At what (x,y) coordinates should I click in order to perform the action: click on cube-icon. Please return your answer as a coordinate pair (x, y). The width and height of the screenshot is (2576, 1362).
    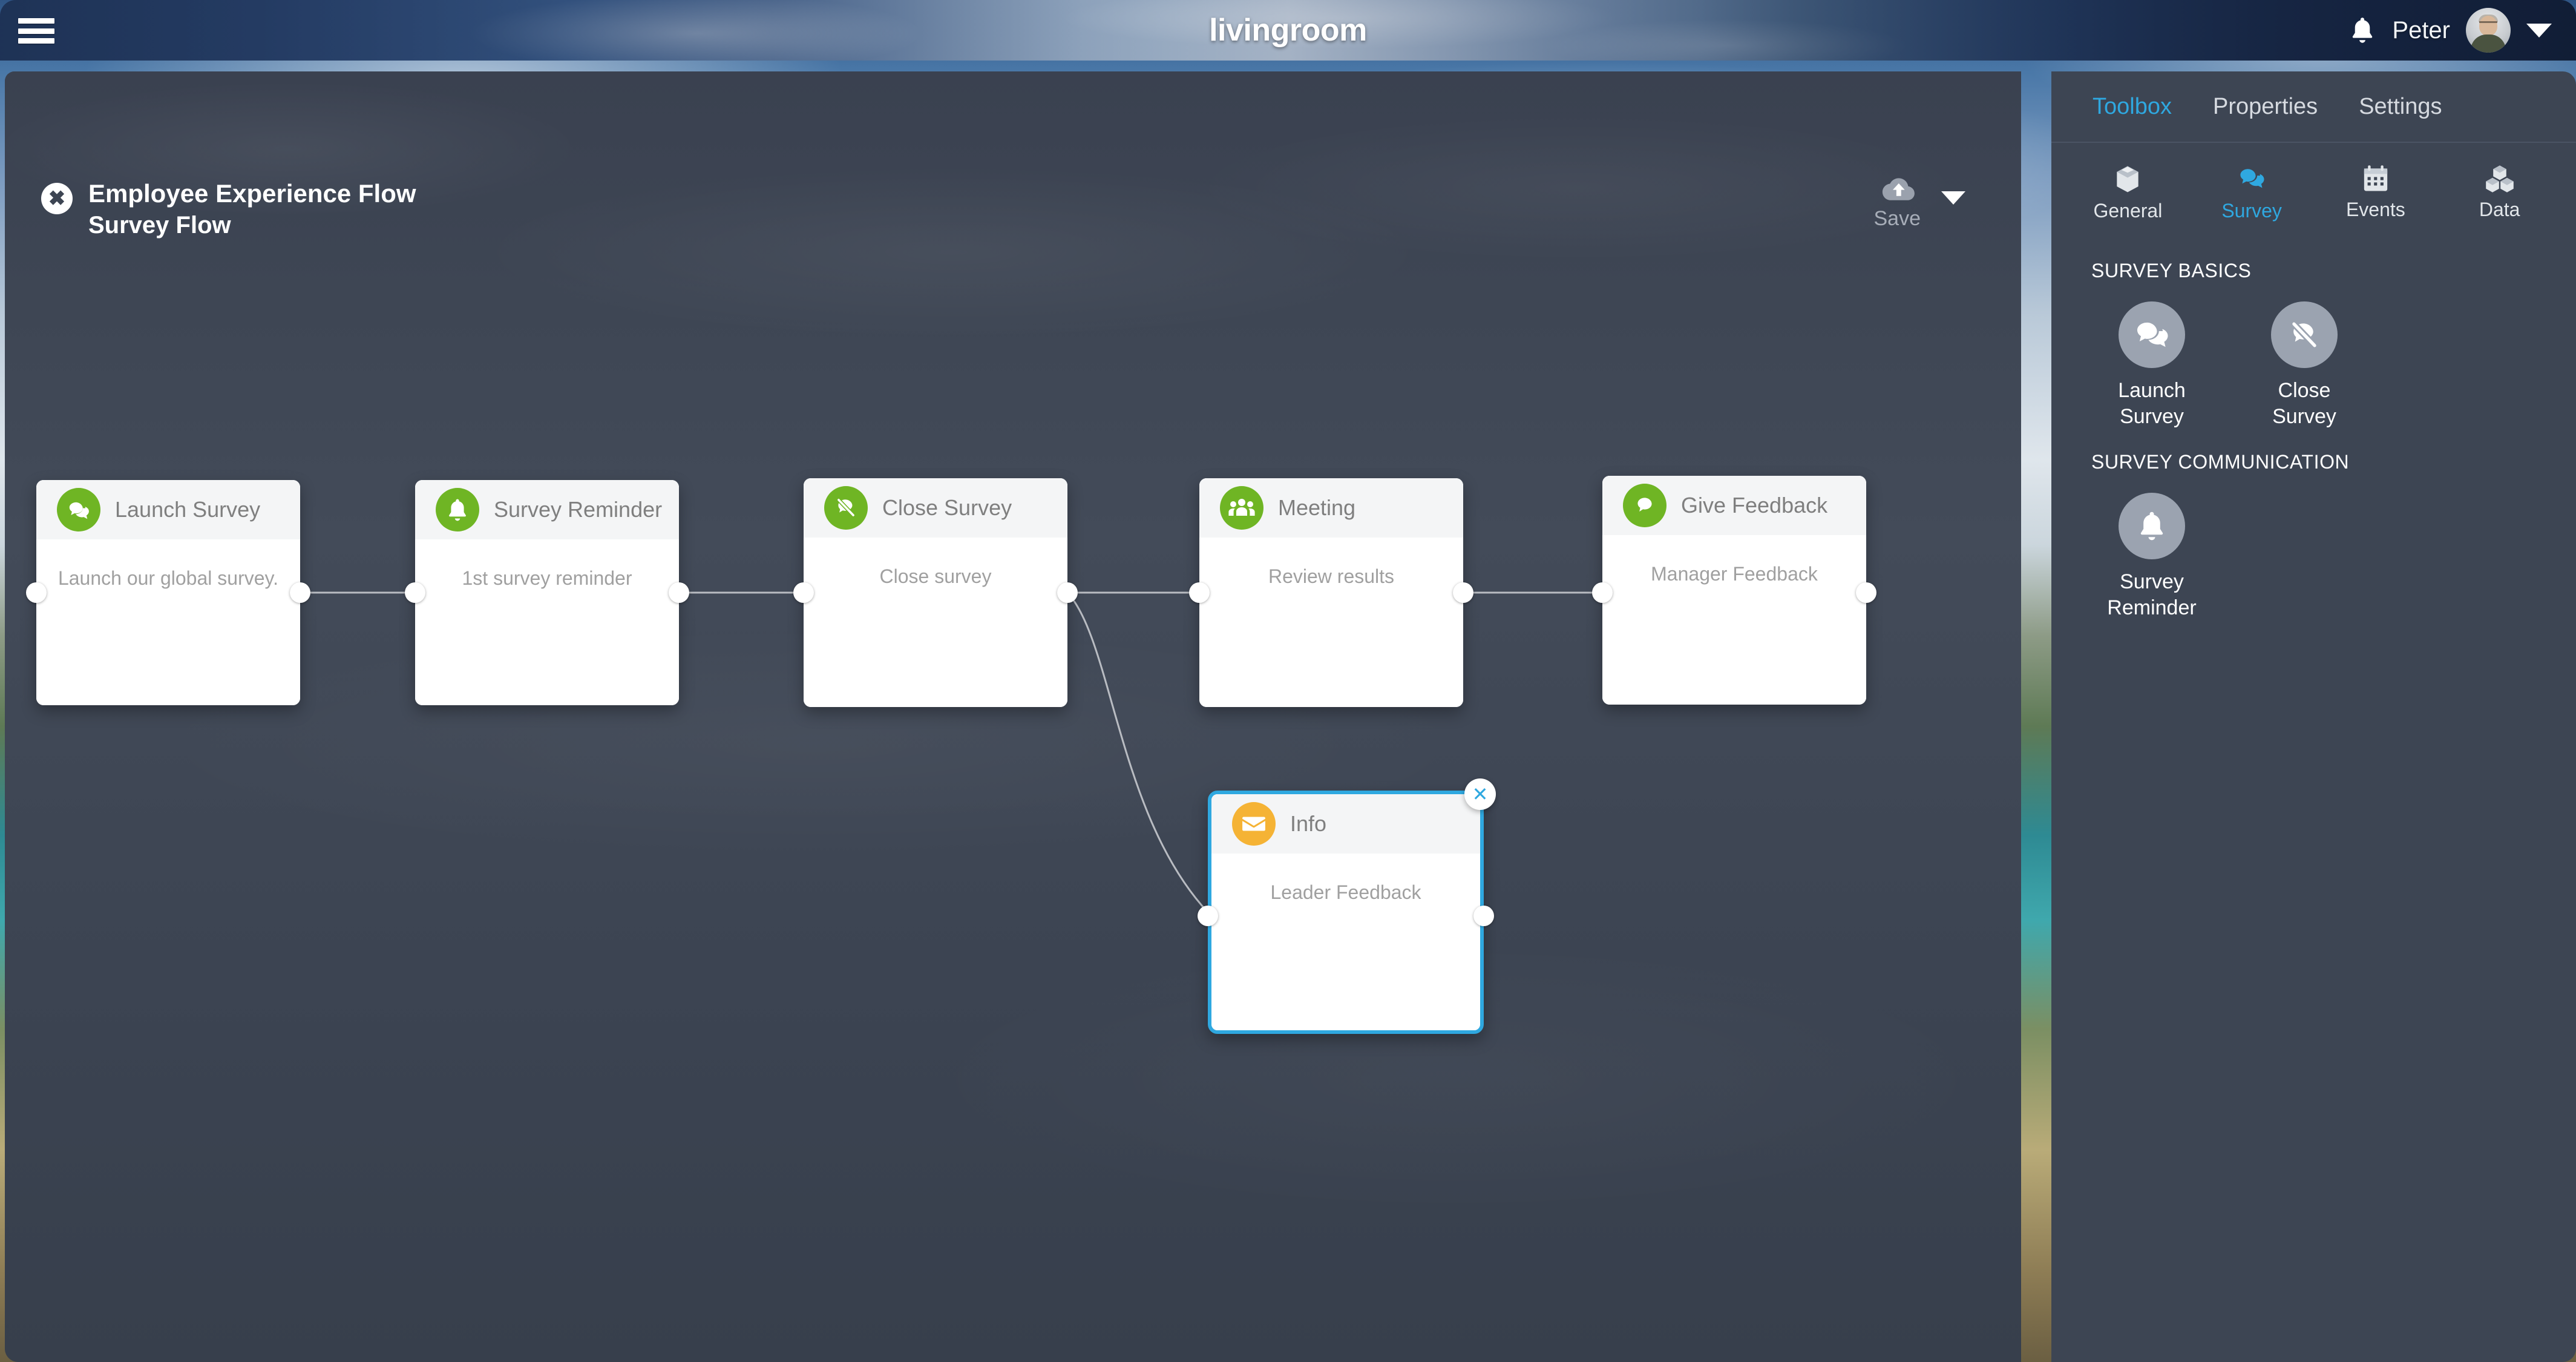
    Looking at the image, I should click on (2128, 179).